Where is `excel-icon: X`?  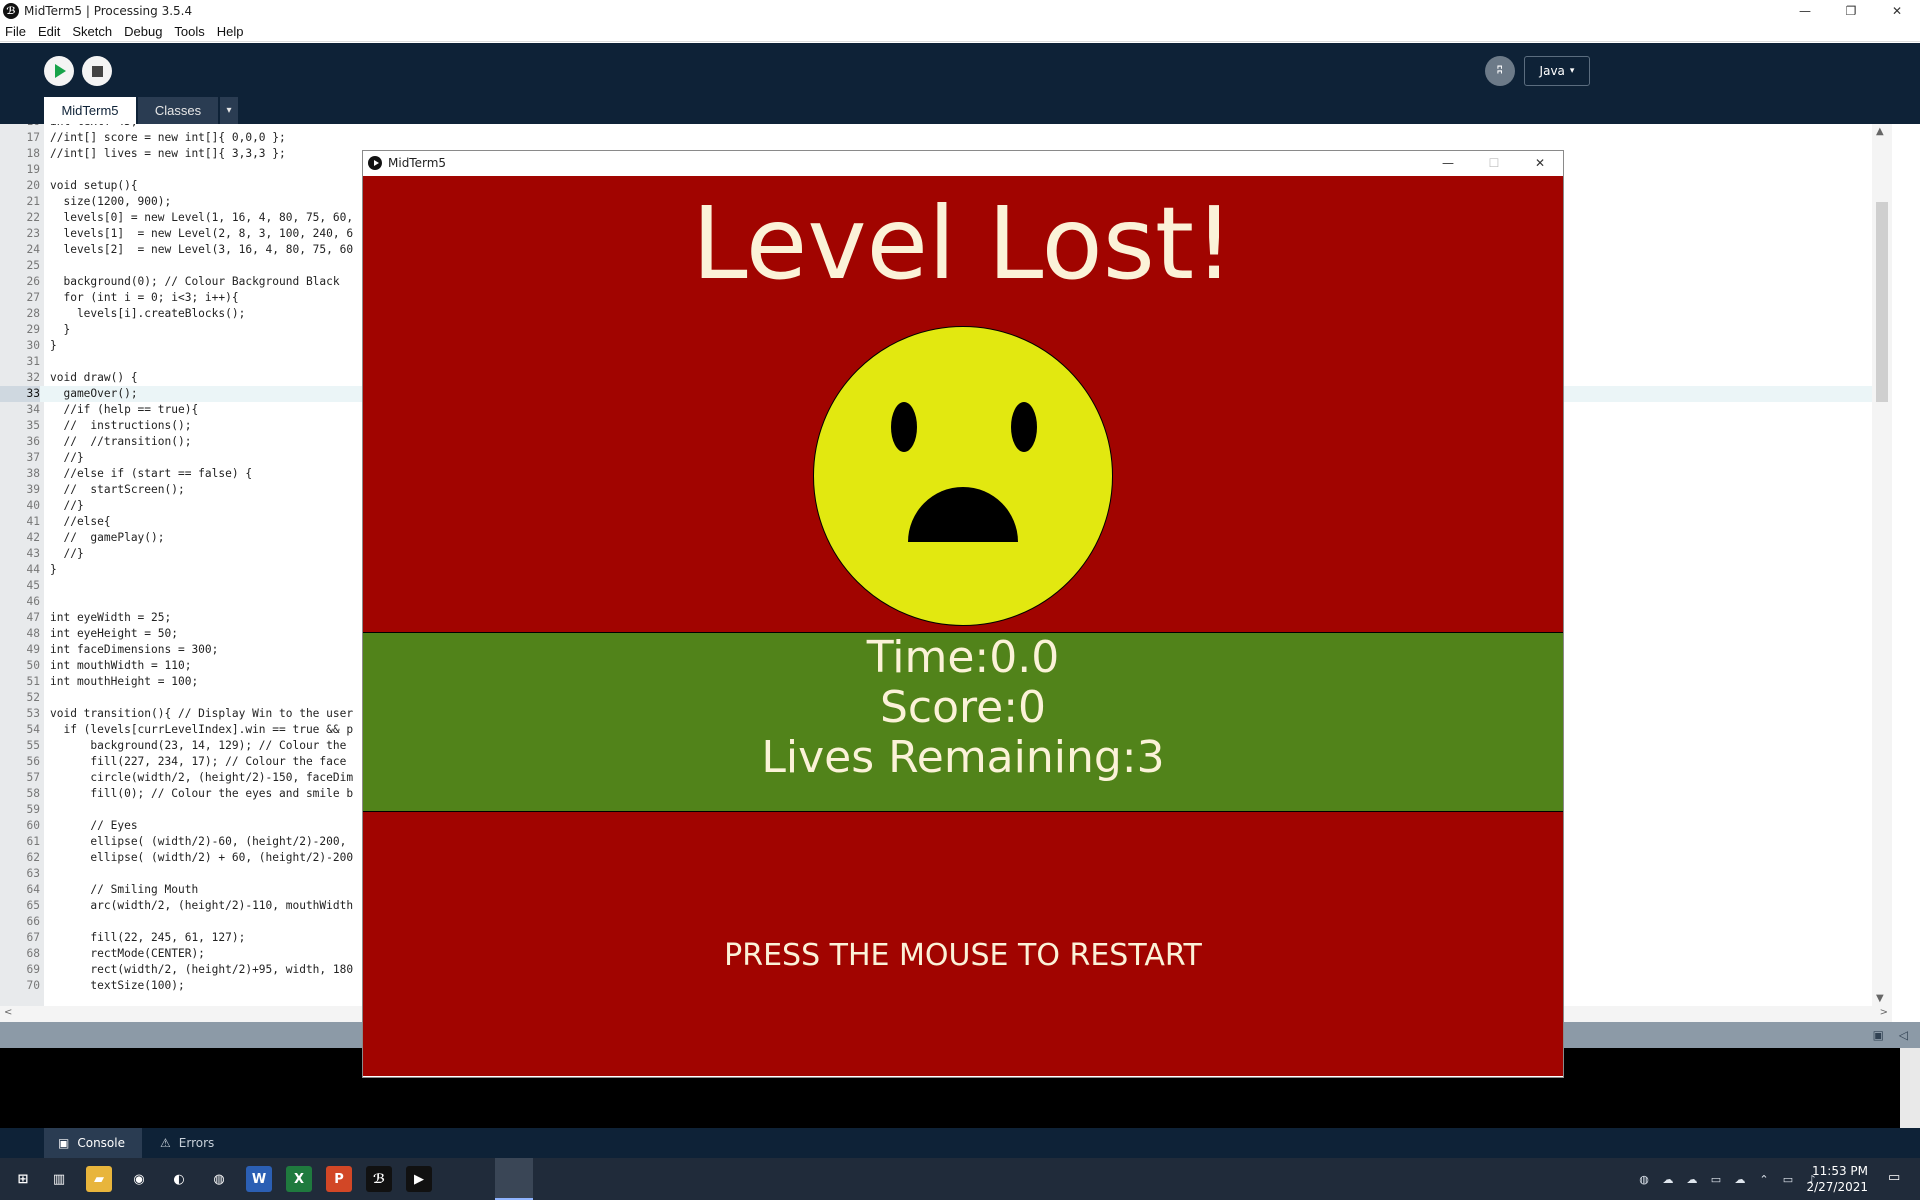 excel-icon: X is located at coordinates (299, 1179).